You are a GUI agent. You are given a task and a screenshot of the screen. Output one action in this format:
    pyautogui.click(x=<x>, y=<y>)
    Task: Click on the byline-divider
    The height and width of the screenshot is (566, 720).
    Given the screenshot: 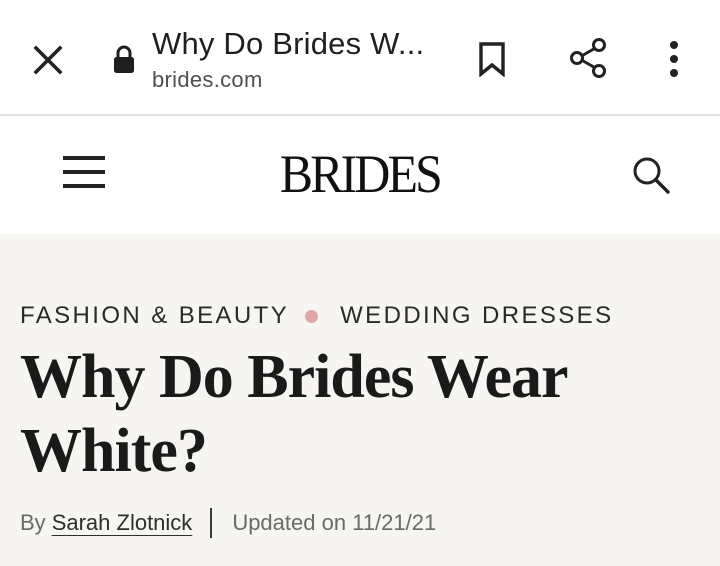 What is the action you would take?
    pyautogui.click(x=211, y=523)
    